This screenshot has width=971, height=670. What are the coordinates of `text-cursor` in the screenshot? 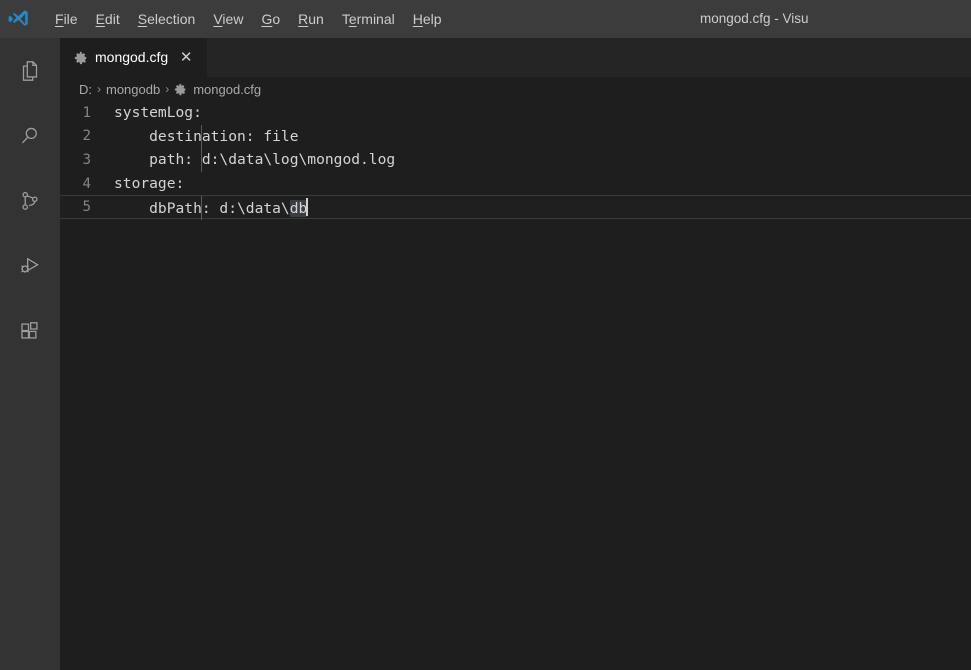 It's located at (307, 206).